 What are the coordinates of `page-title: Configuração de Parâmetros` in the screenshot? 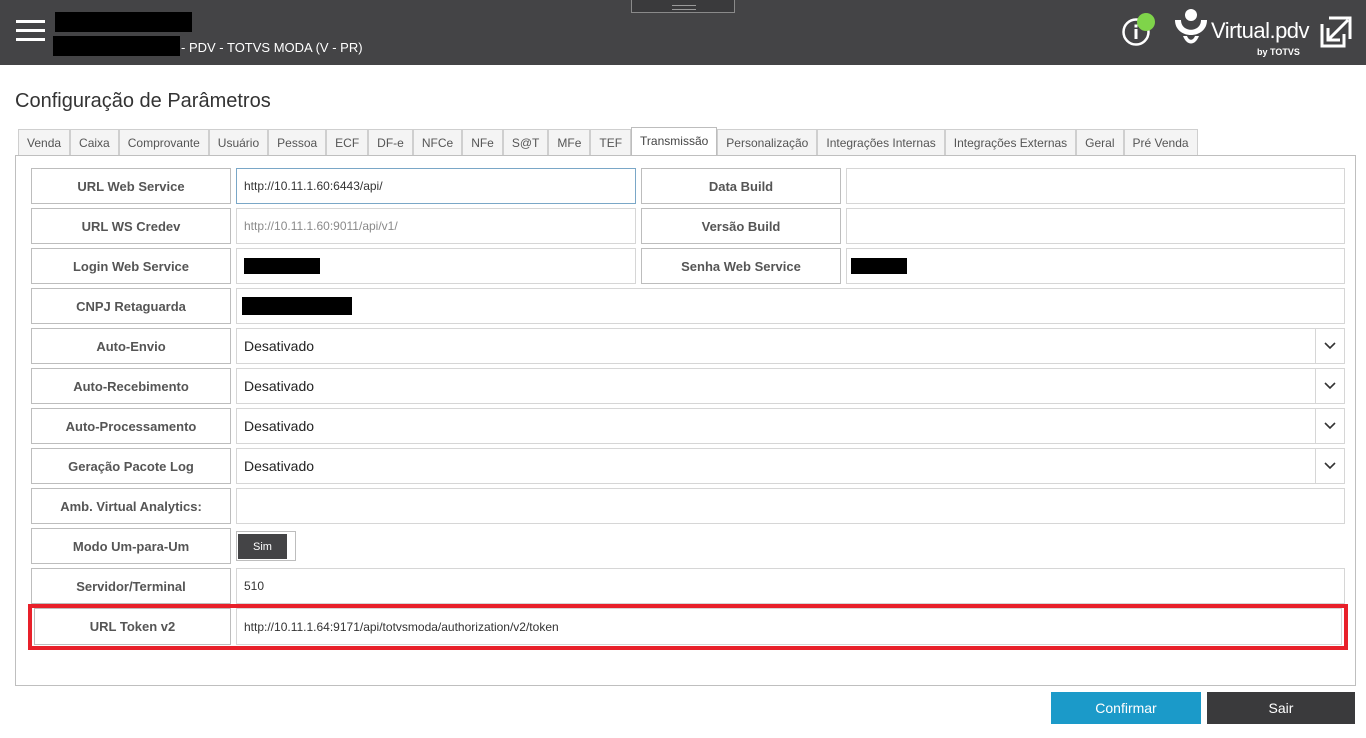 It's located at (143, 101).